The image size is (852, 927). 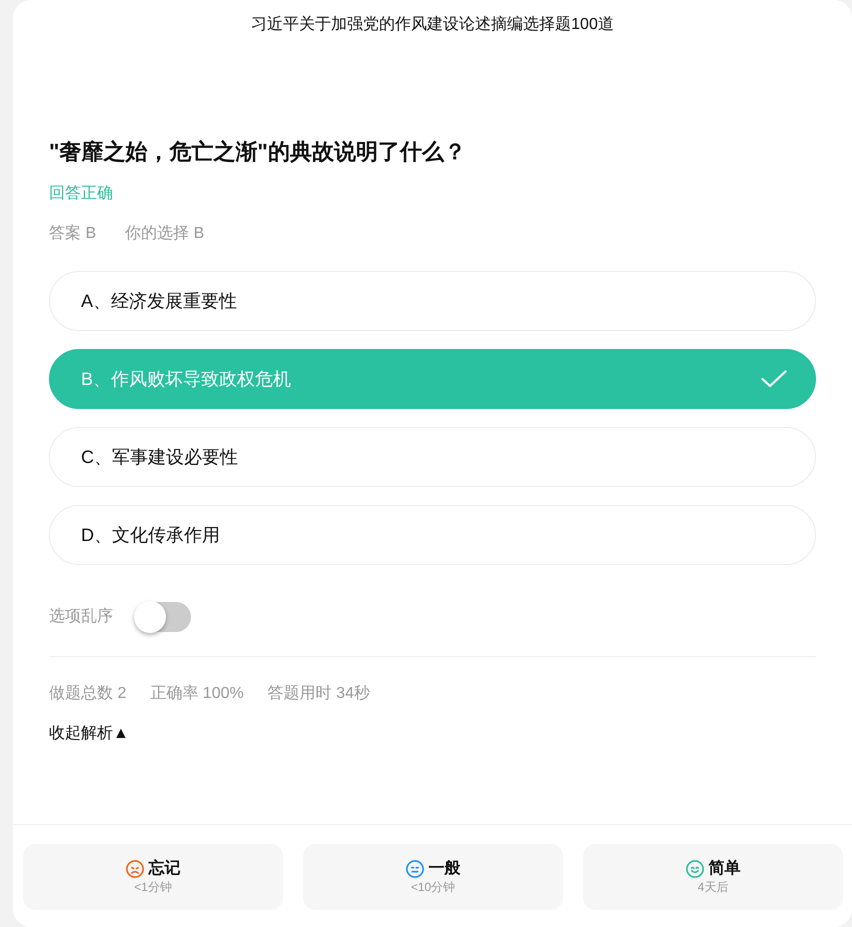 I want to click on rating-button: 忘记 <1分钟, so click(x=153, y=877).